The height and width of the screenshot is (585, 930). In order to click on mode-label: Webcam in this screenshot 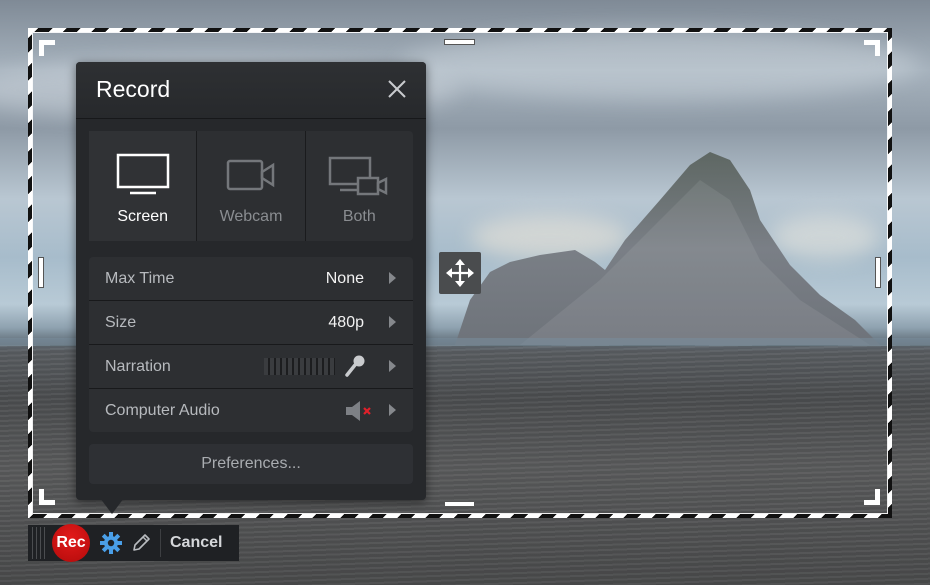, I will do `click(251, 216)`.